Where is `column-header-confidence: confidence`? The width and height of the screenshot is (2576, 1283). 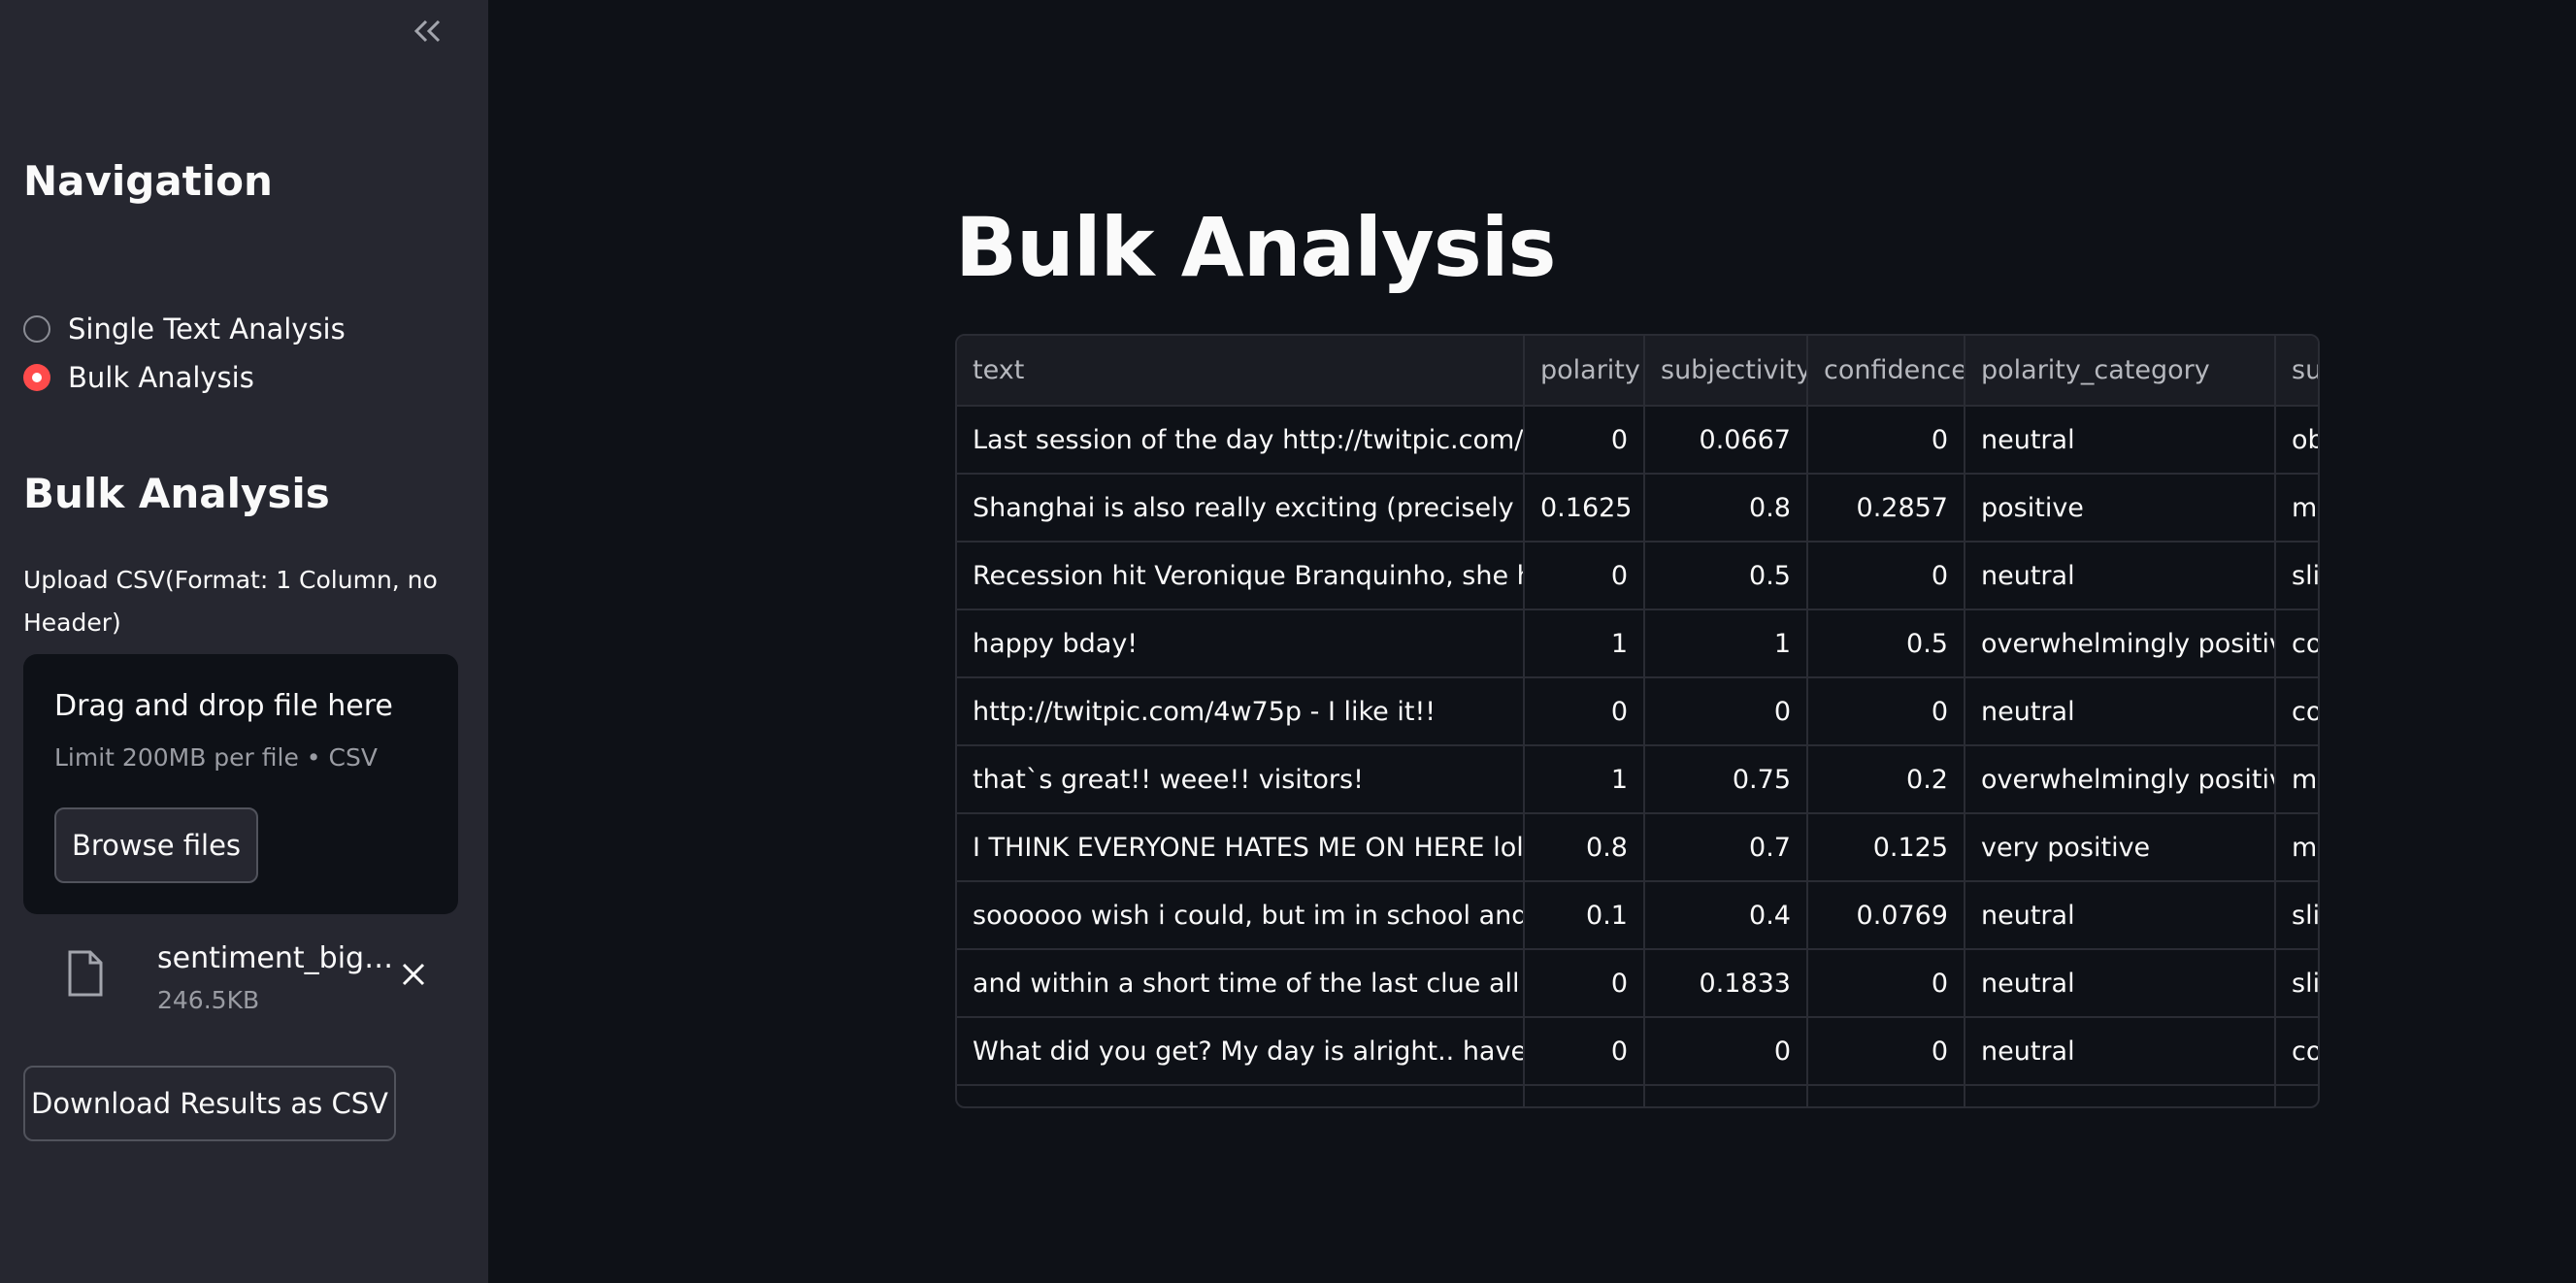
column-header-confidence: confidence is located at coordinates (1886, 372).